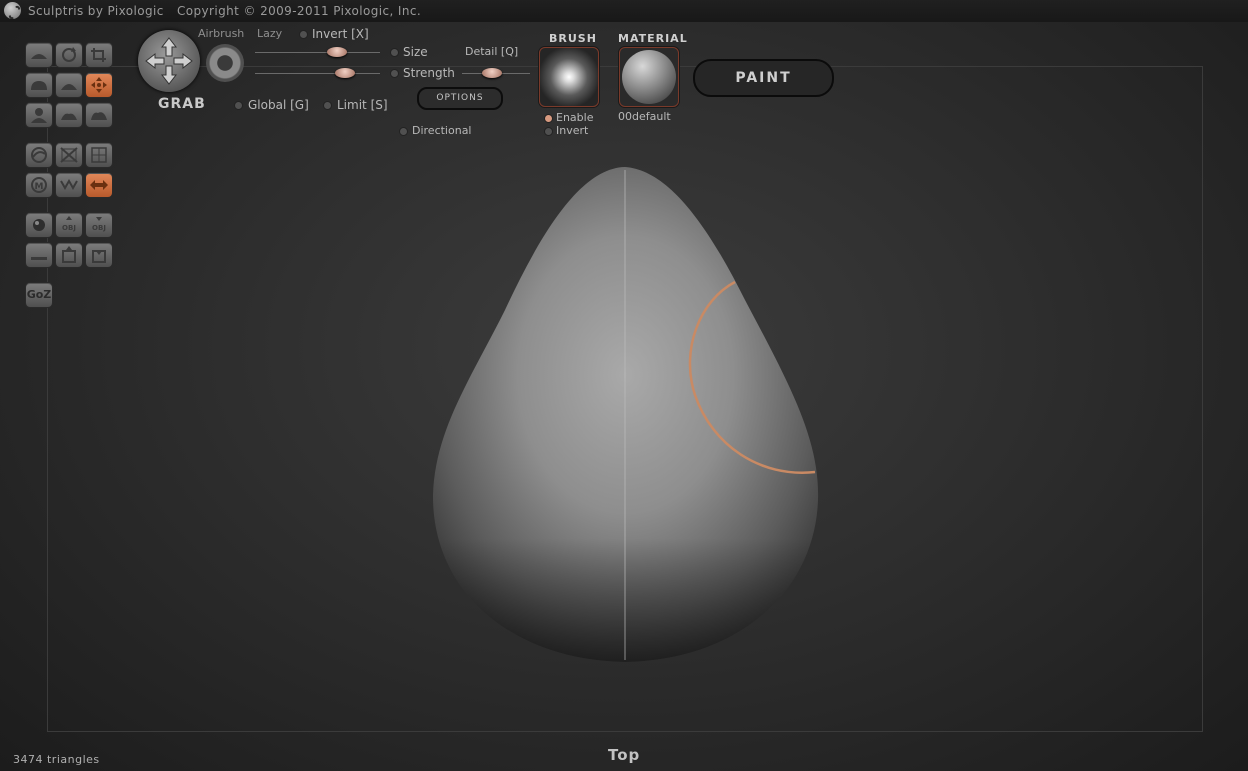  What do you see at coordinates (548, 118) in the screenshot?
I see `brush-enable-radio` at bounding box center [548, 118].